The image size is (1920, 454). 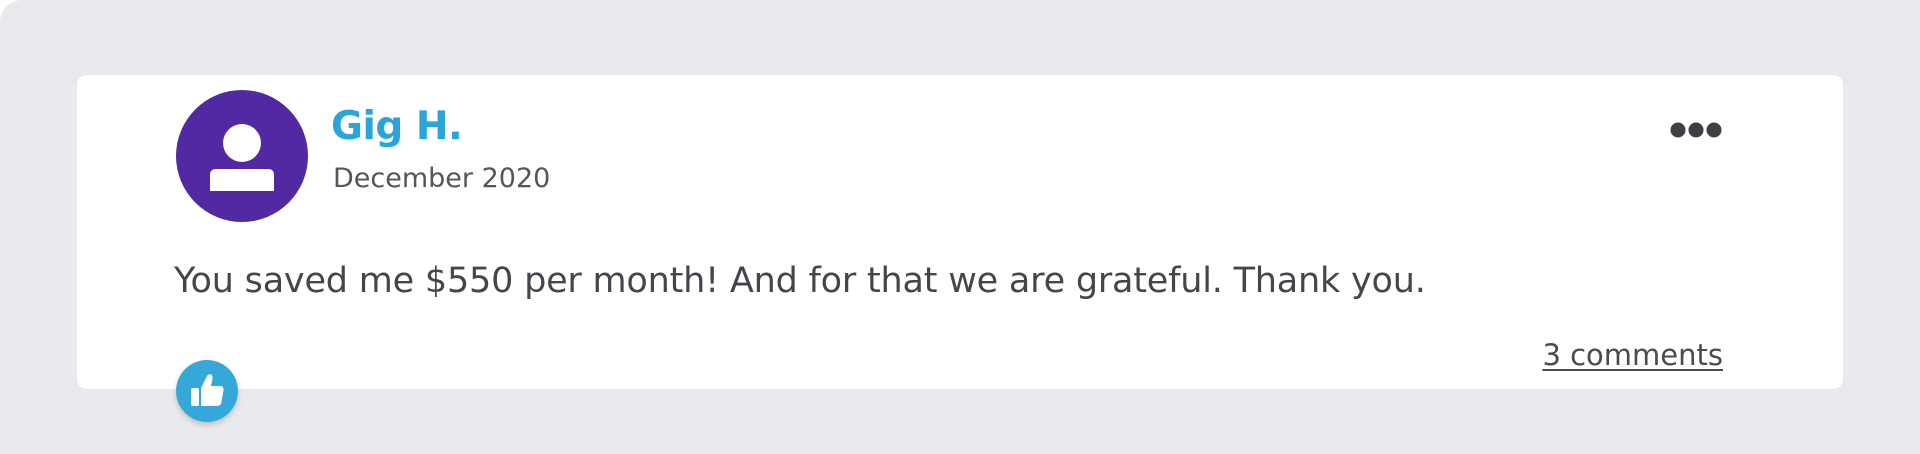 I want to click on thumbs-up-icon, so click(x=207, y=390).